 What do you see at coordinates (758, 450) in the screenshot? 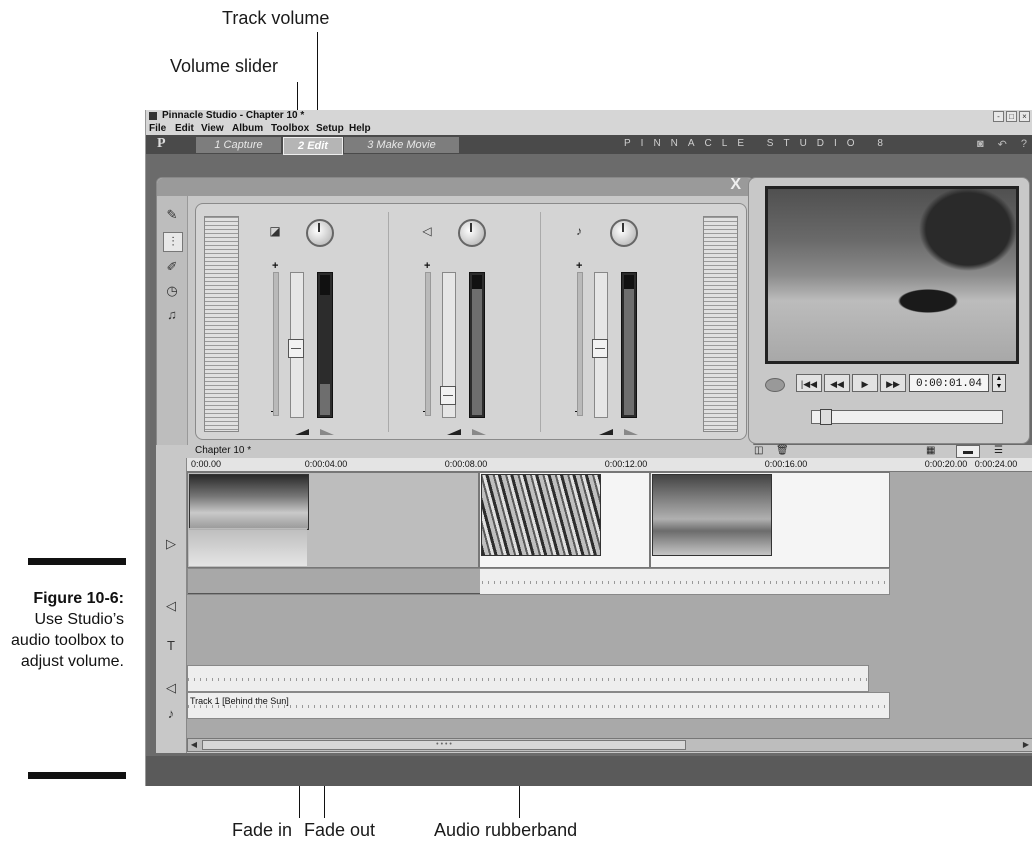
I see `split-clip-icon: ◫` at bounding box center [758, 450].